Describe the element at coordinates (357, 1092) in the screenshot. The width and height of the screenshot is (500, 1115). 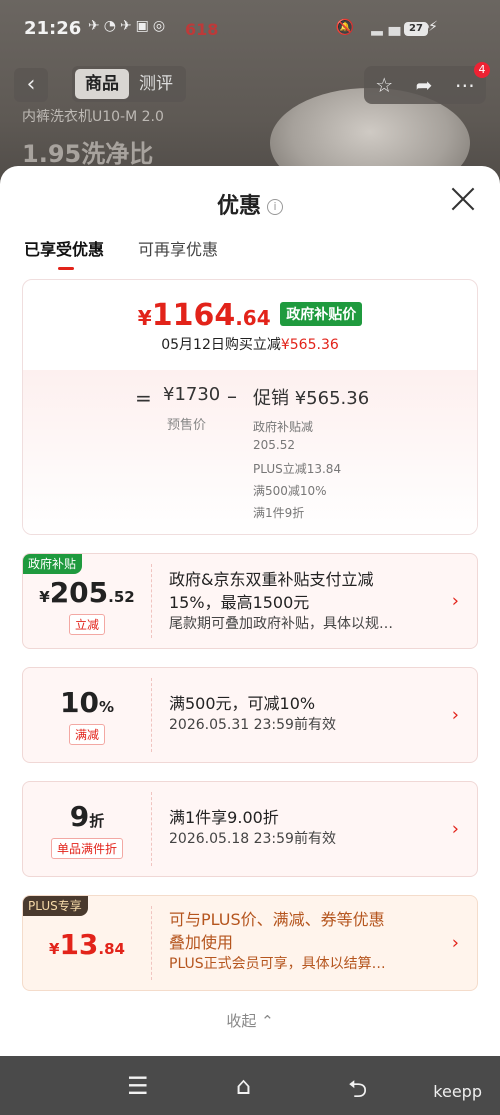
I see `back-icon: ⮌` at that location.